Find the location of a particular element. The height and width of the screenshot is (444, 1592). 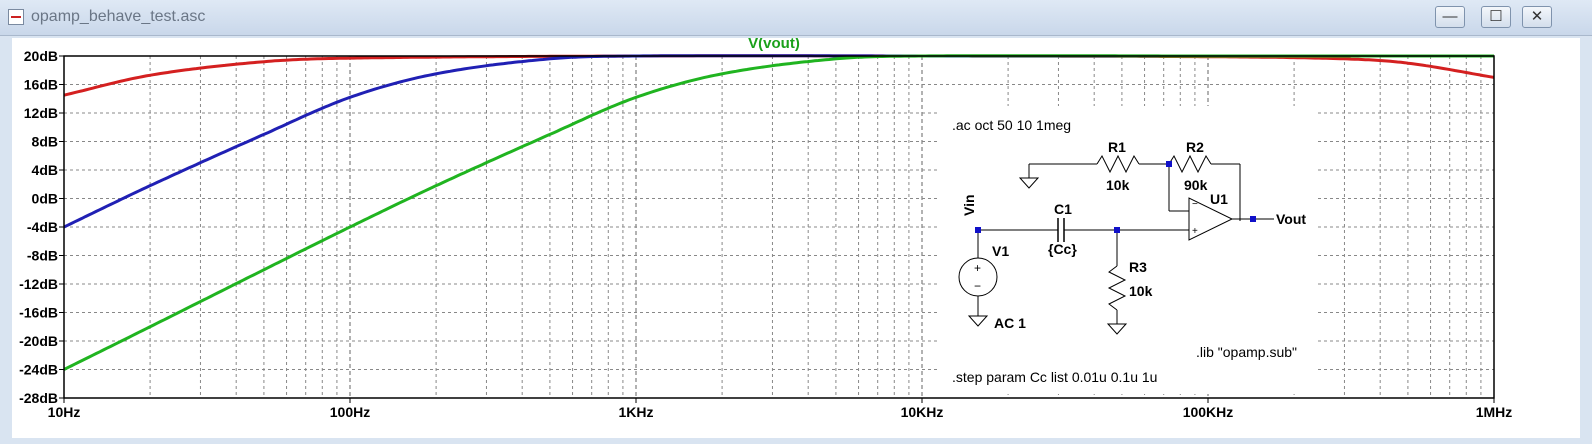

vout-label: Vout is located at coordinates (1291, 219).